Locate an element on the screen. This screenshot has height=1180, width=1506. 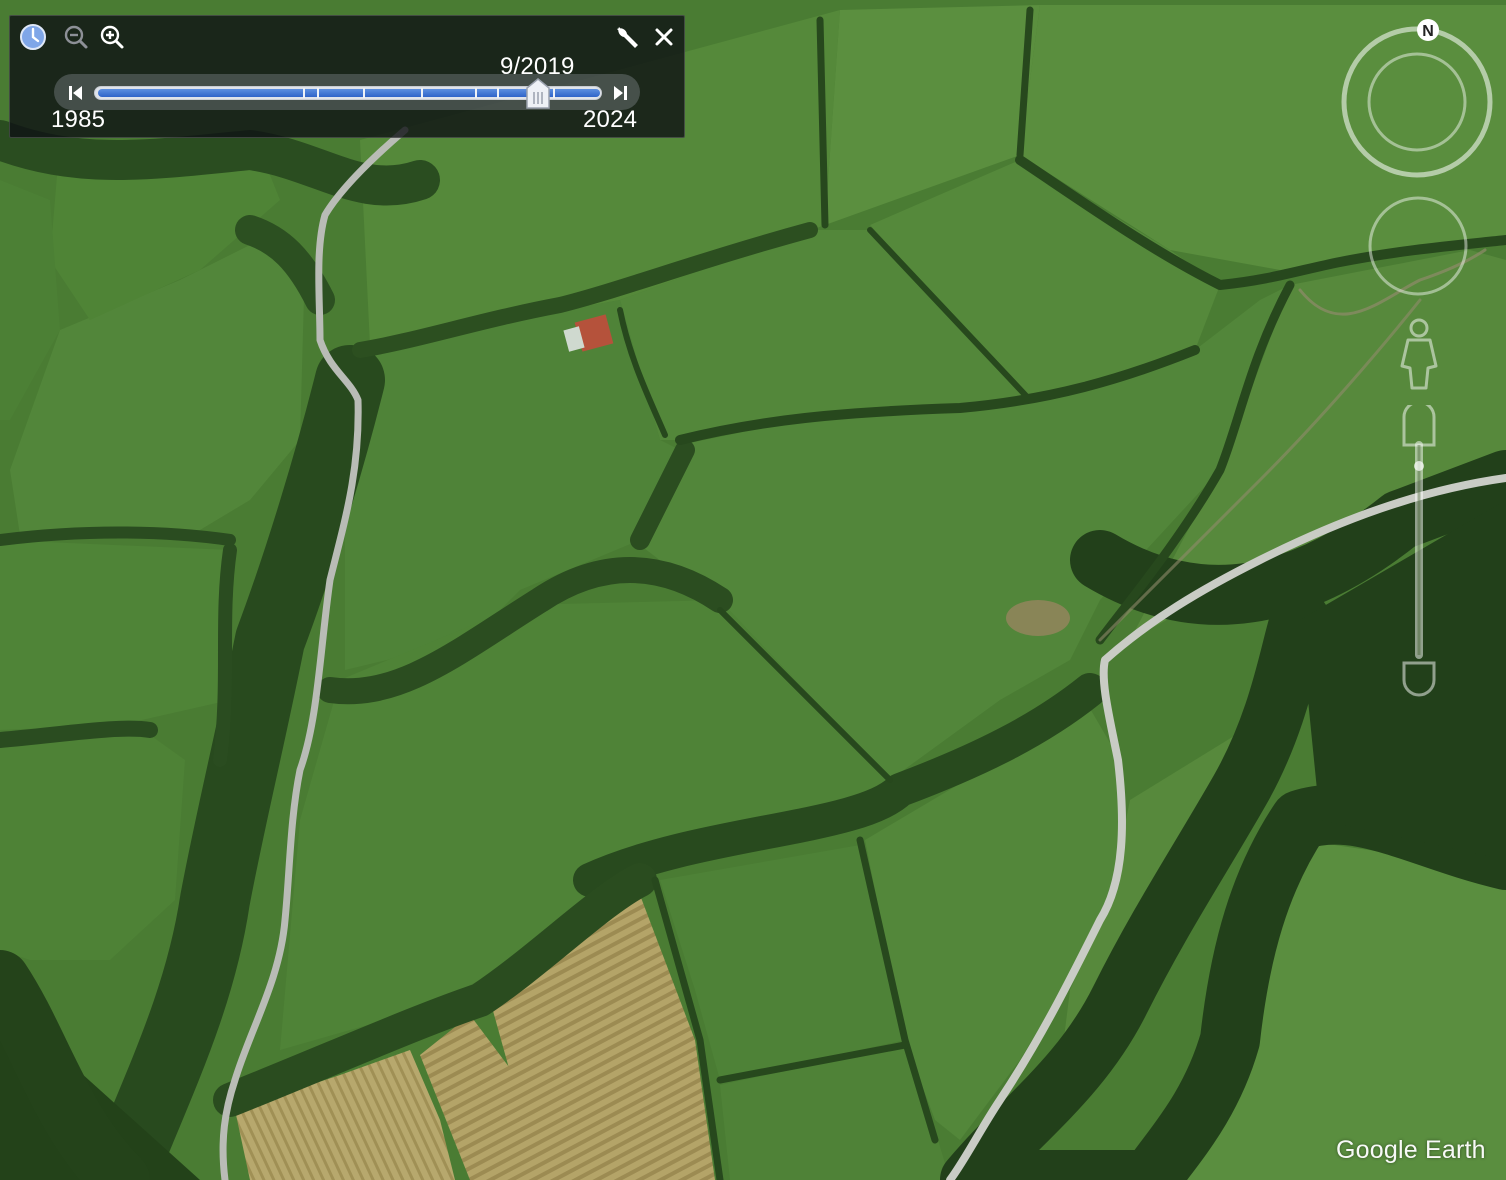
slider-handle-icon is located at coordinates (538, 93).